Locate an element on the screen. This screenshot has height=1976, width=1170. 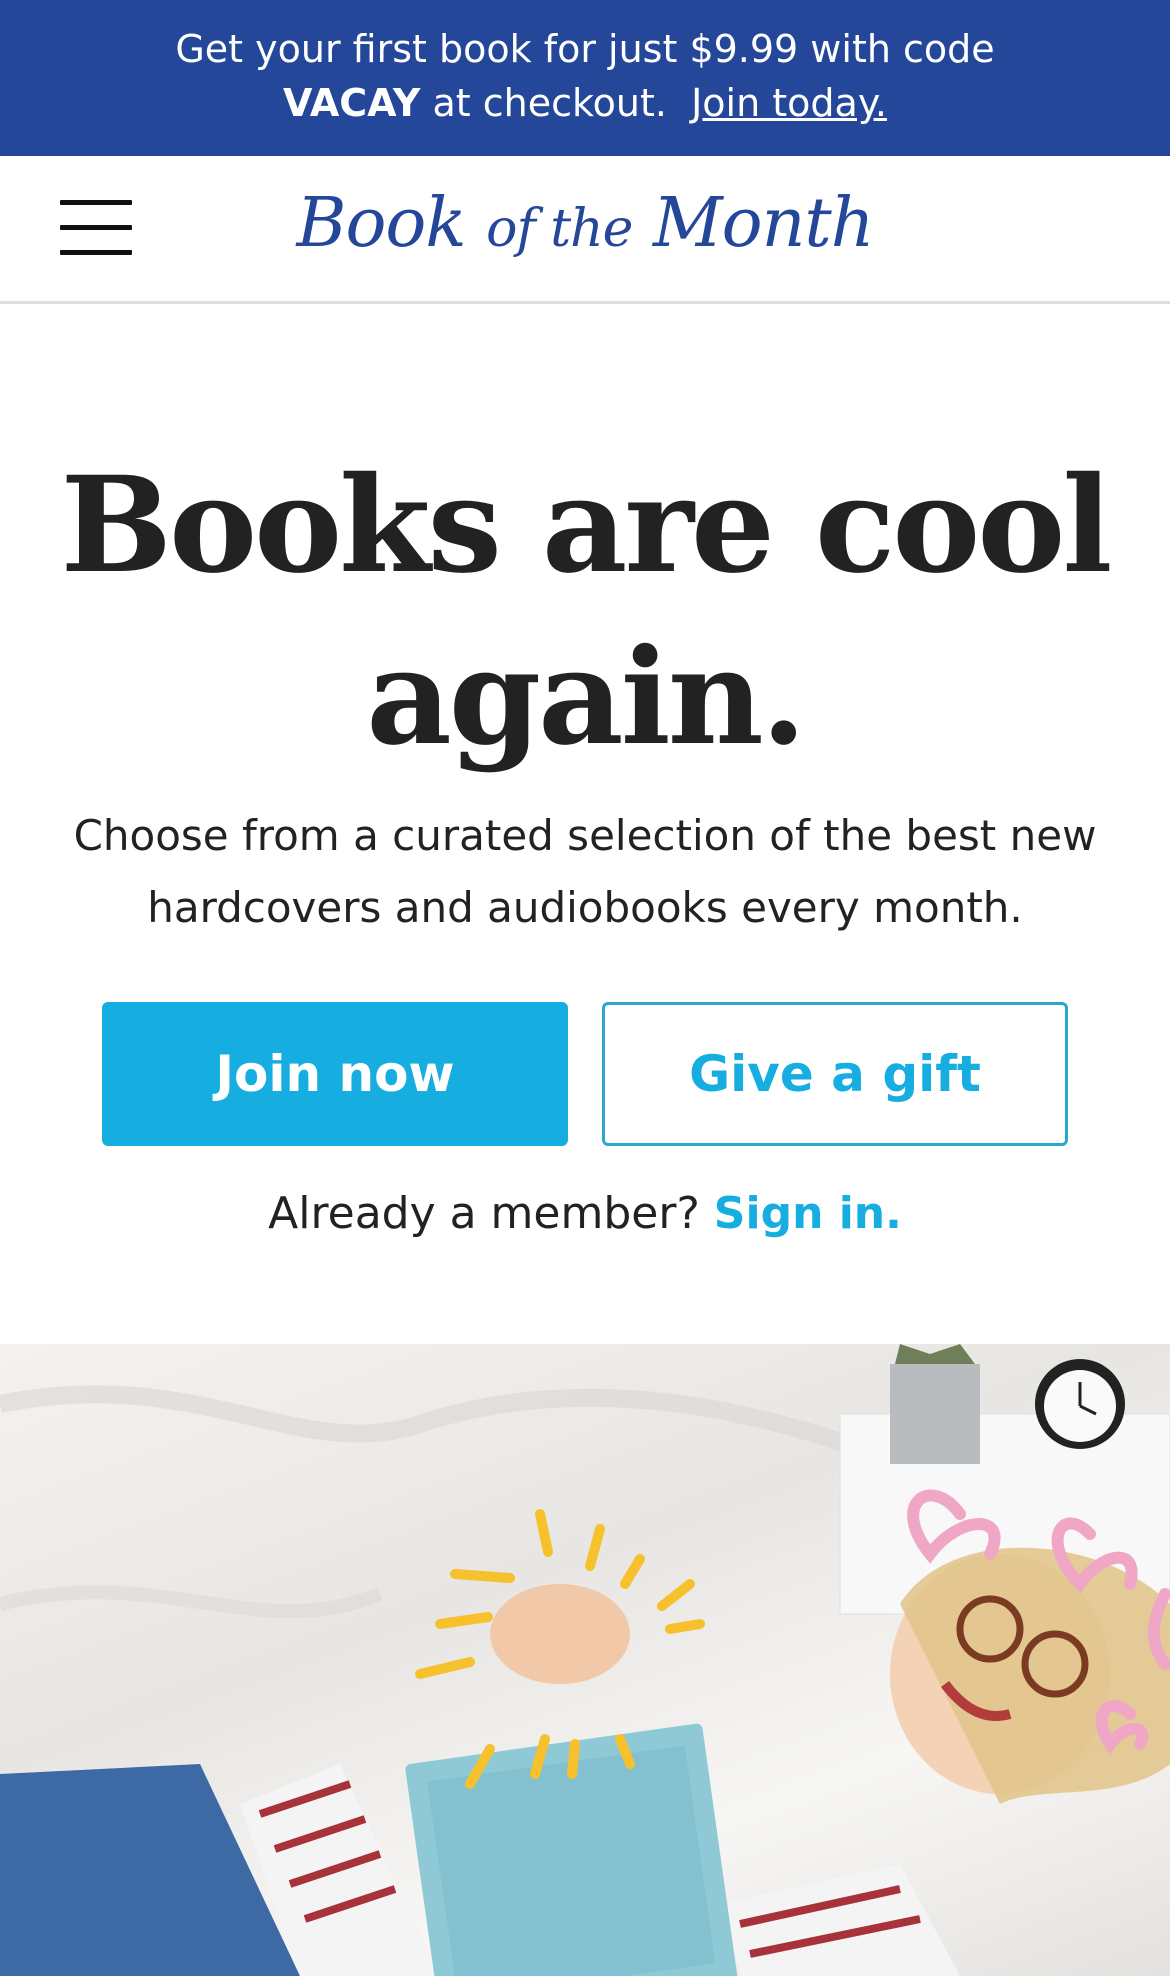
give-a-gift-button: Give a gift is located at coordinates (835, 1074).